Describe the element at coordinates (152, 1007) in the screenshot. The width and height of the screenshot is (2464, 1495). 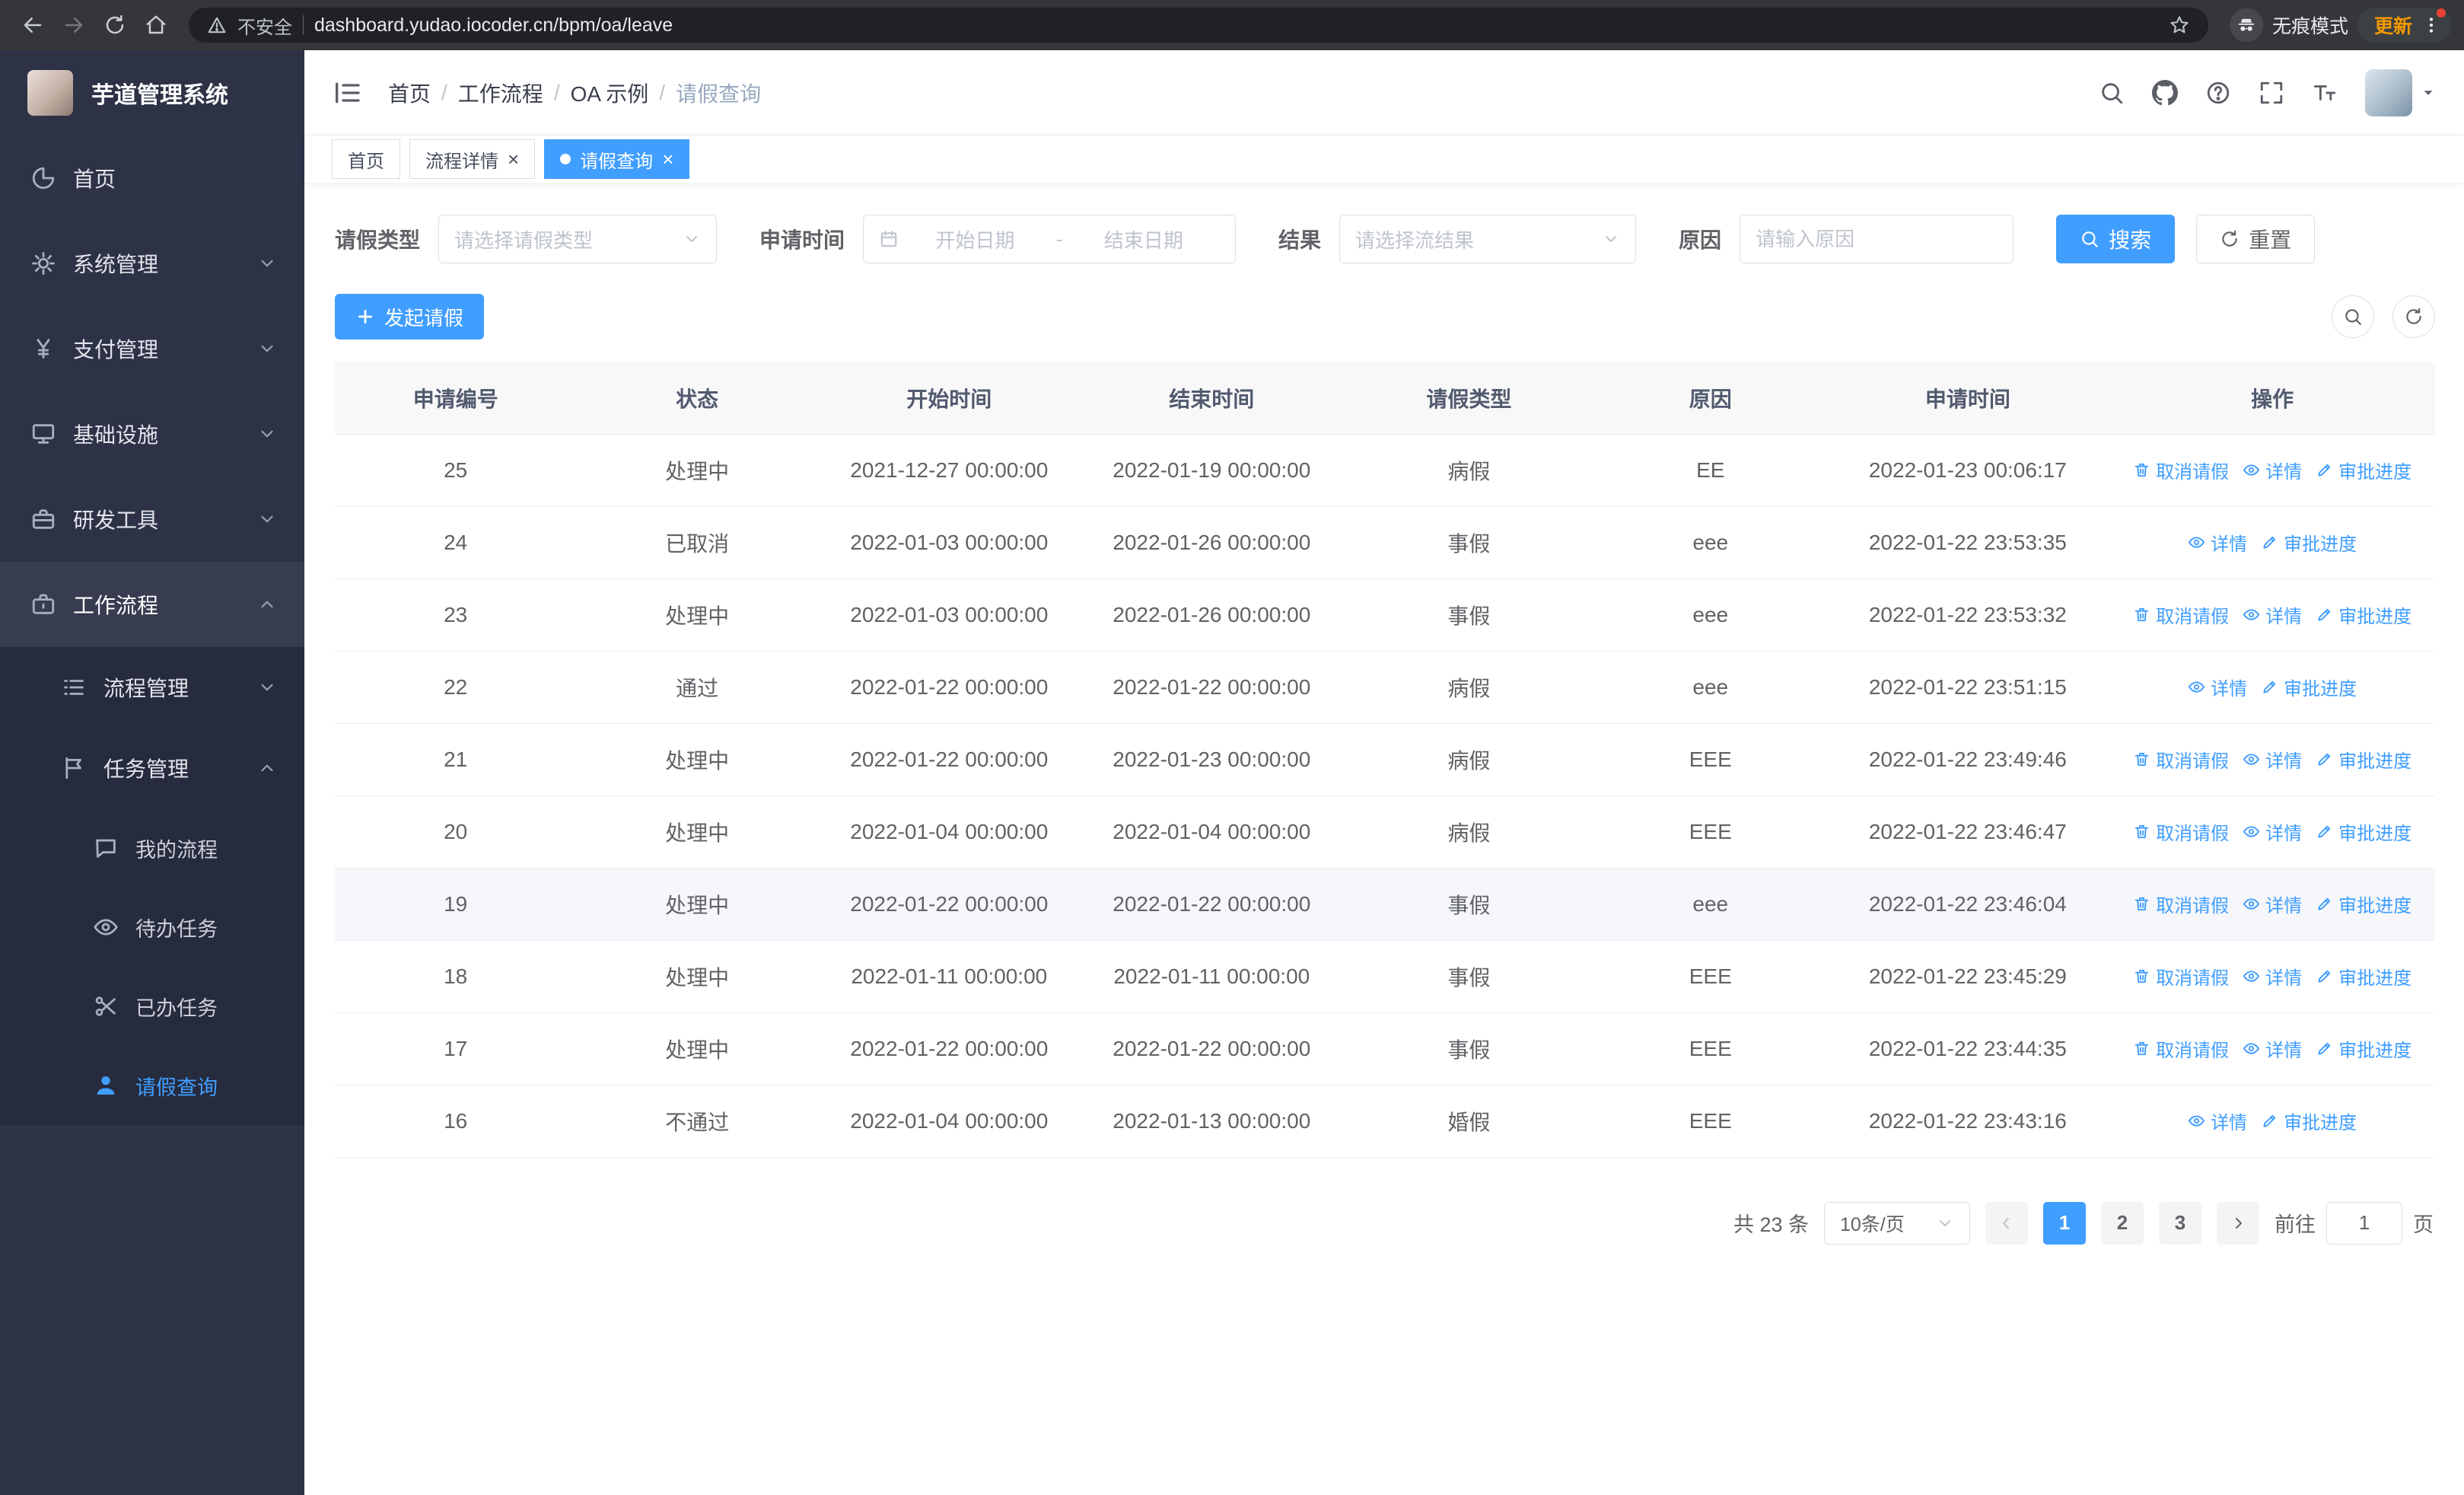
I see `sidebar-item-done-tasks: 已办任务` at that location.